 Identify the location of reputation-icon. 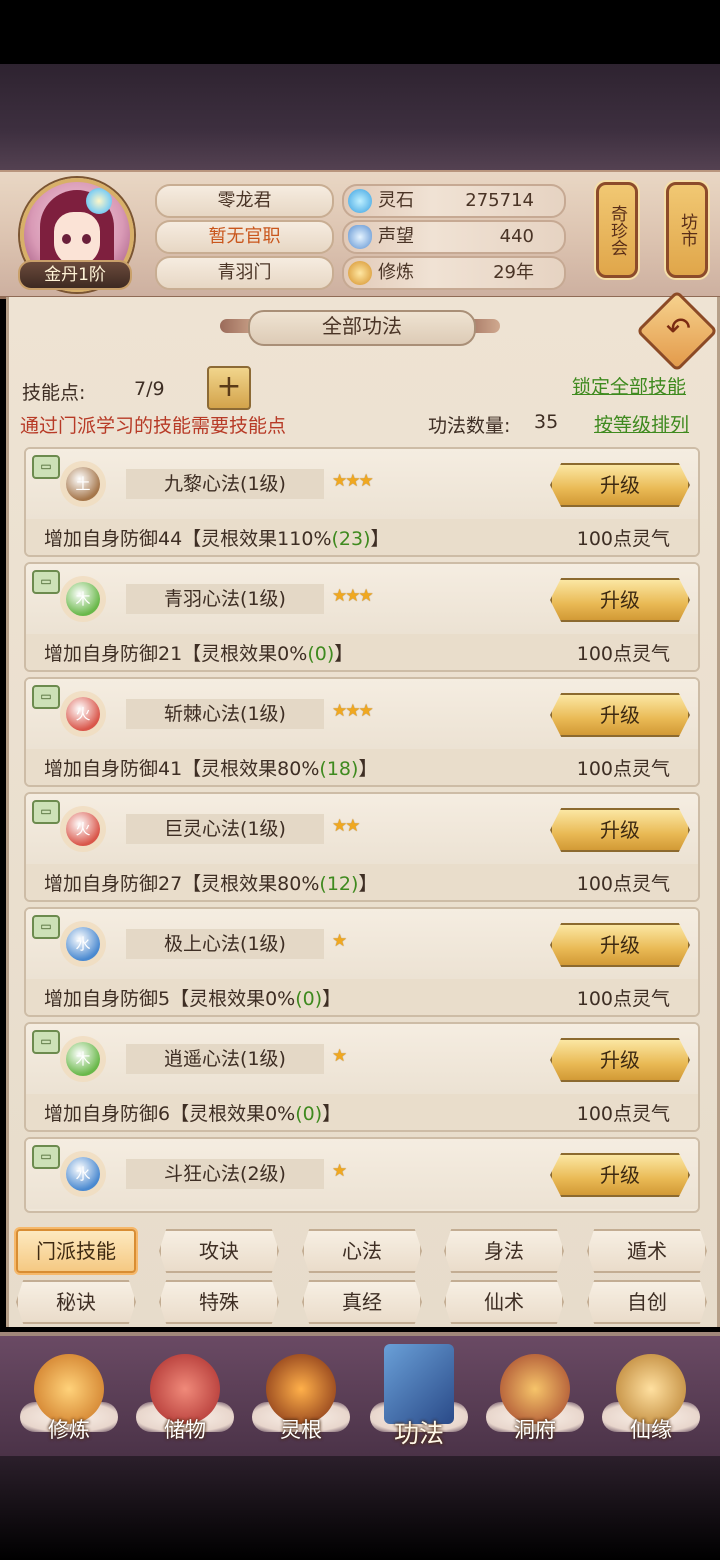
(360, 237).